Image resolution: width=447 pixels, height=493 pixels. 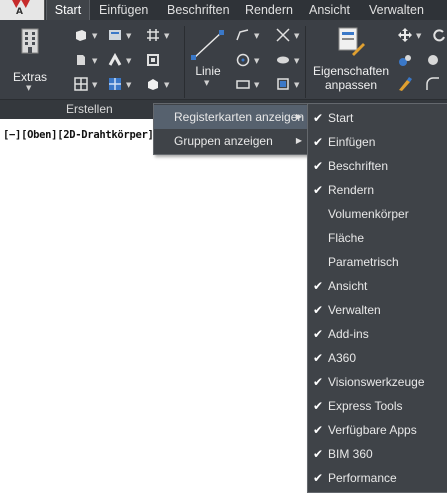 What do you see at coordinates (377, 334) in the screenshot?
I see `submenu-item: ✔ Add-ins` at bounding box center [377, 334].